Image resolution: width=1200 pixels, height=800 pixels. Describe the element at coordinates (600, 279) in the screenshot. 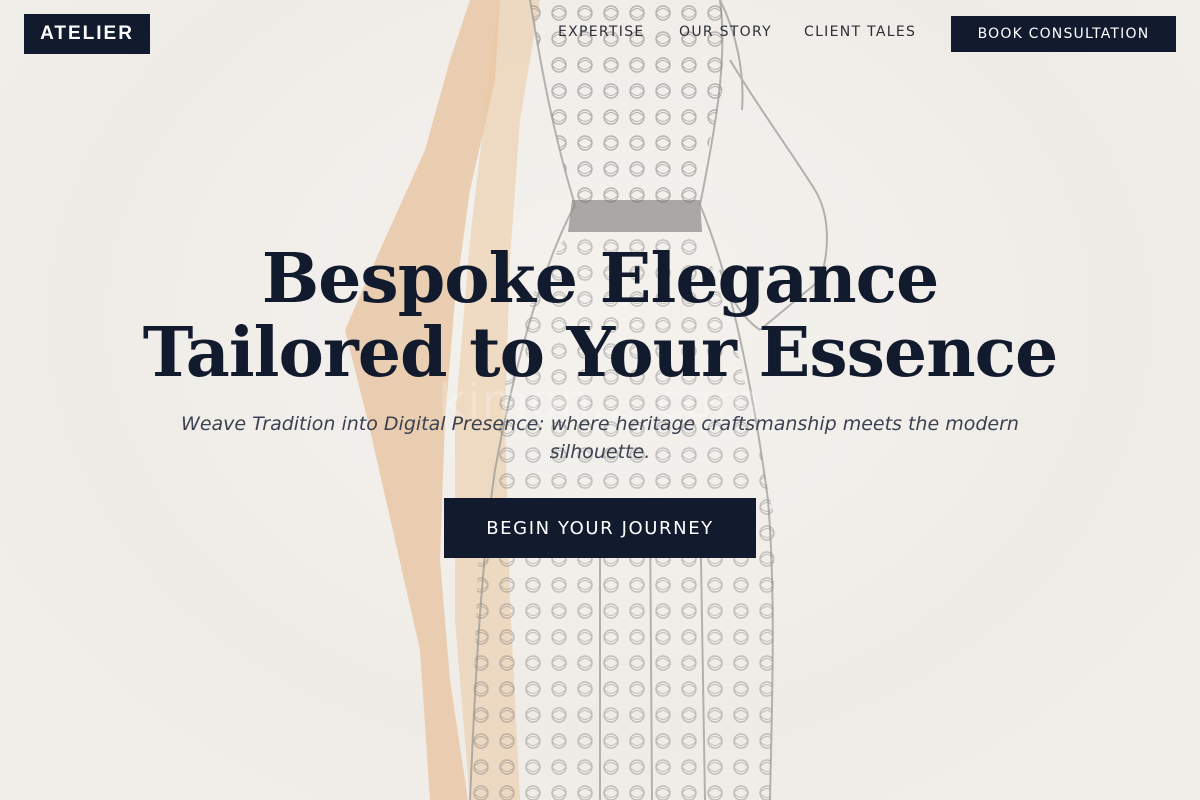

I see `hero-headline-line-1: Bespoke Elegance` at that location.